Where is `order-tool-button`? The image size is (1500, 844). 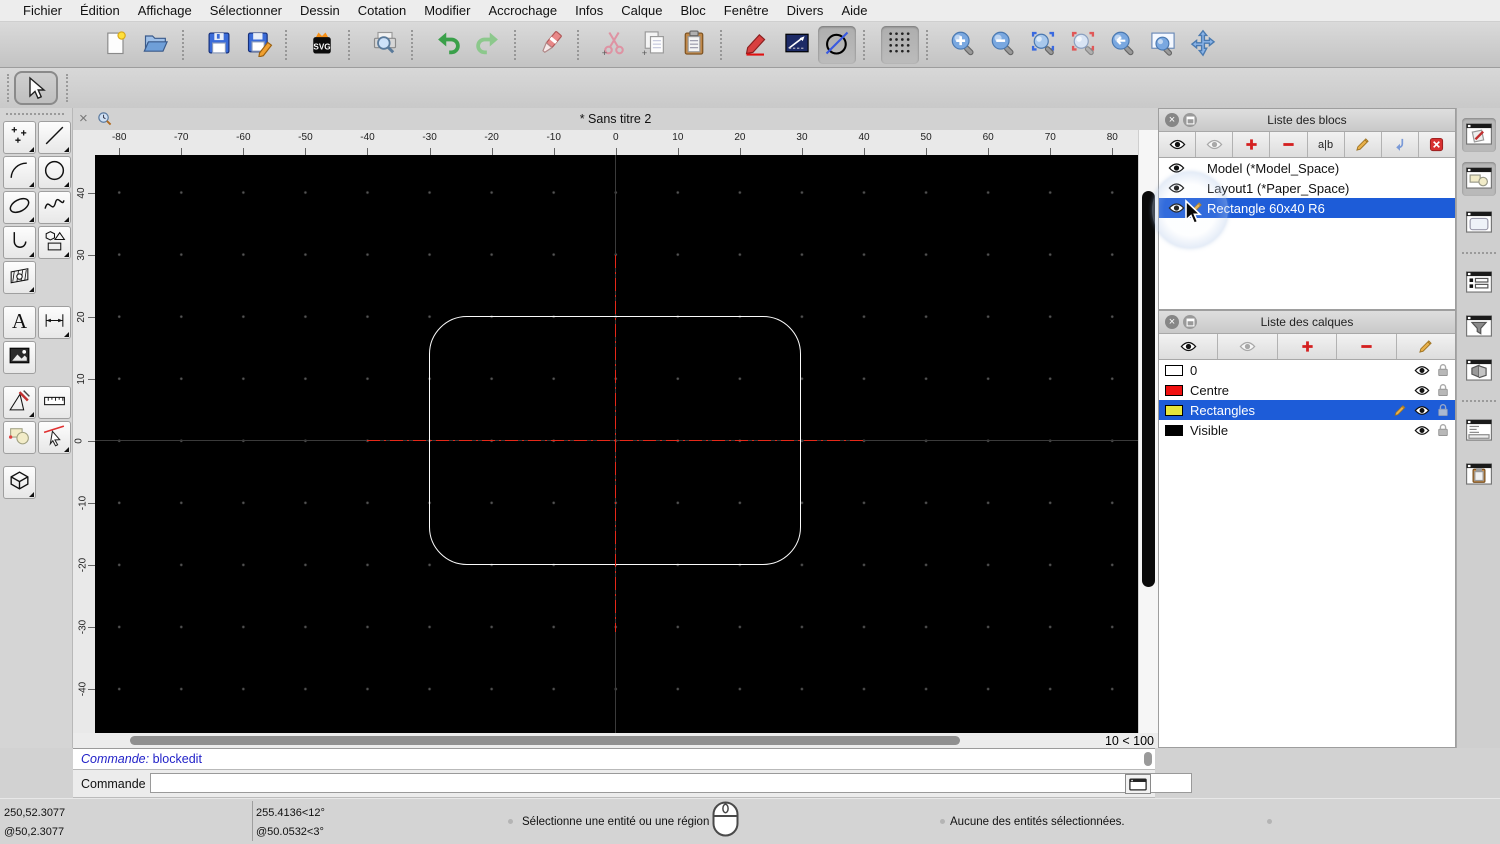
order-tool-button is located at coordinates (19, 437).